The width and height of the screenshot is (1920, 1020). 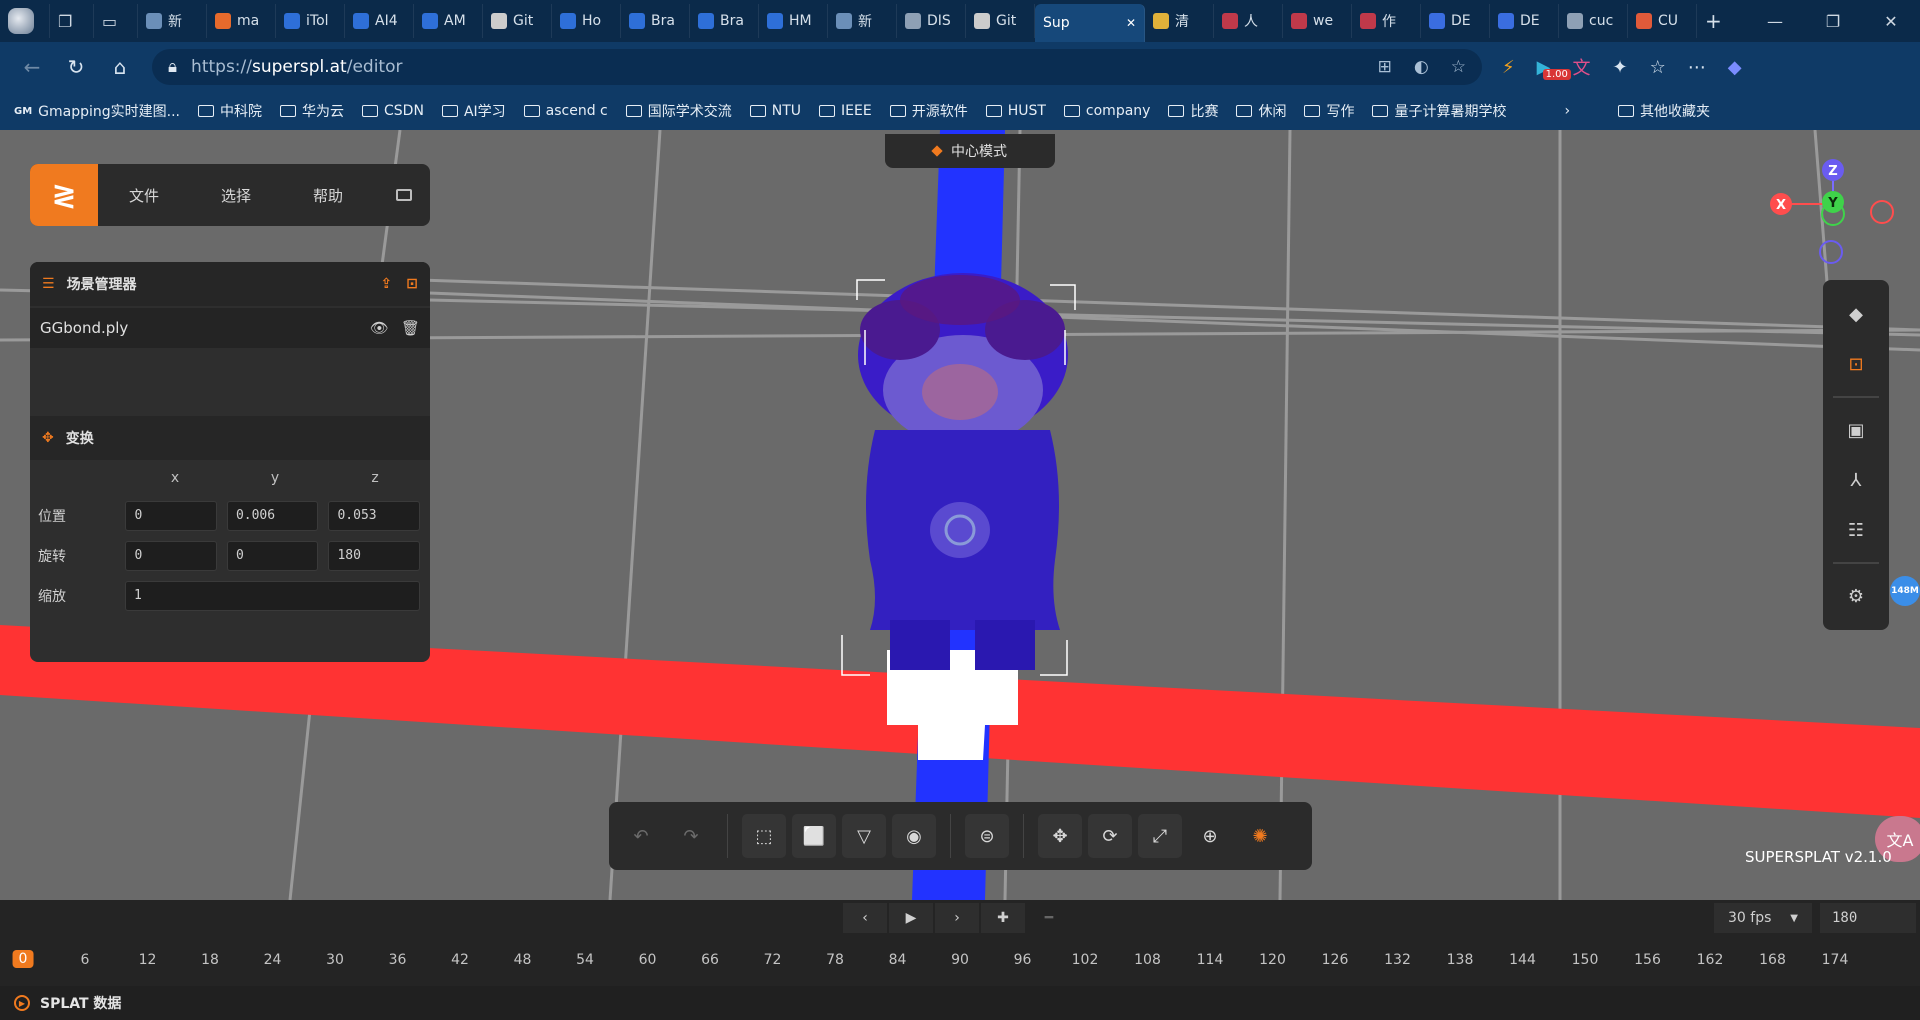 What do you see at coordinates (310, 21) in the screenshot?
I see `browser-tab: iTol` at bounding box center [310, 21].